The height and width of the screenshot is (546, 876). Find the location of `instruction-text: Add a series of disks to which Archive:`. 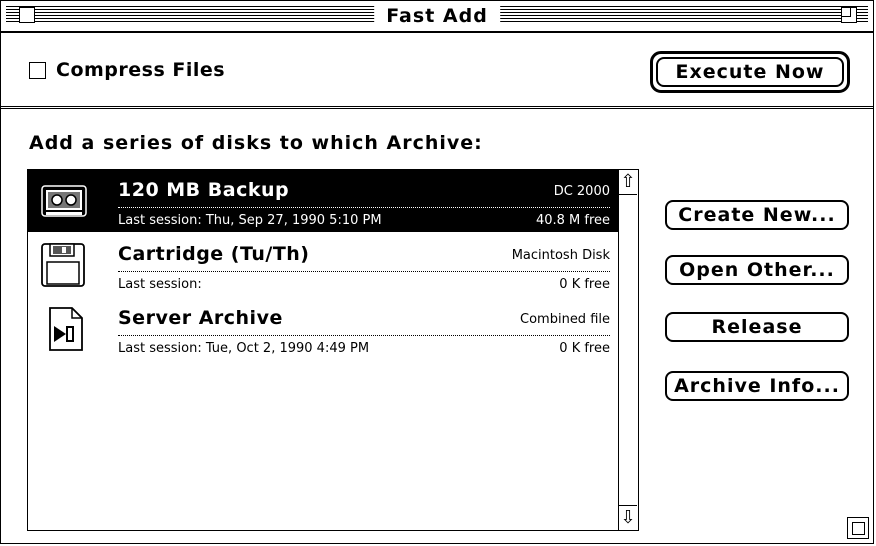

instruction-text: Add a series of disks to which Archive: is located at coordinates (256, 143).